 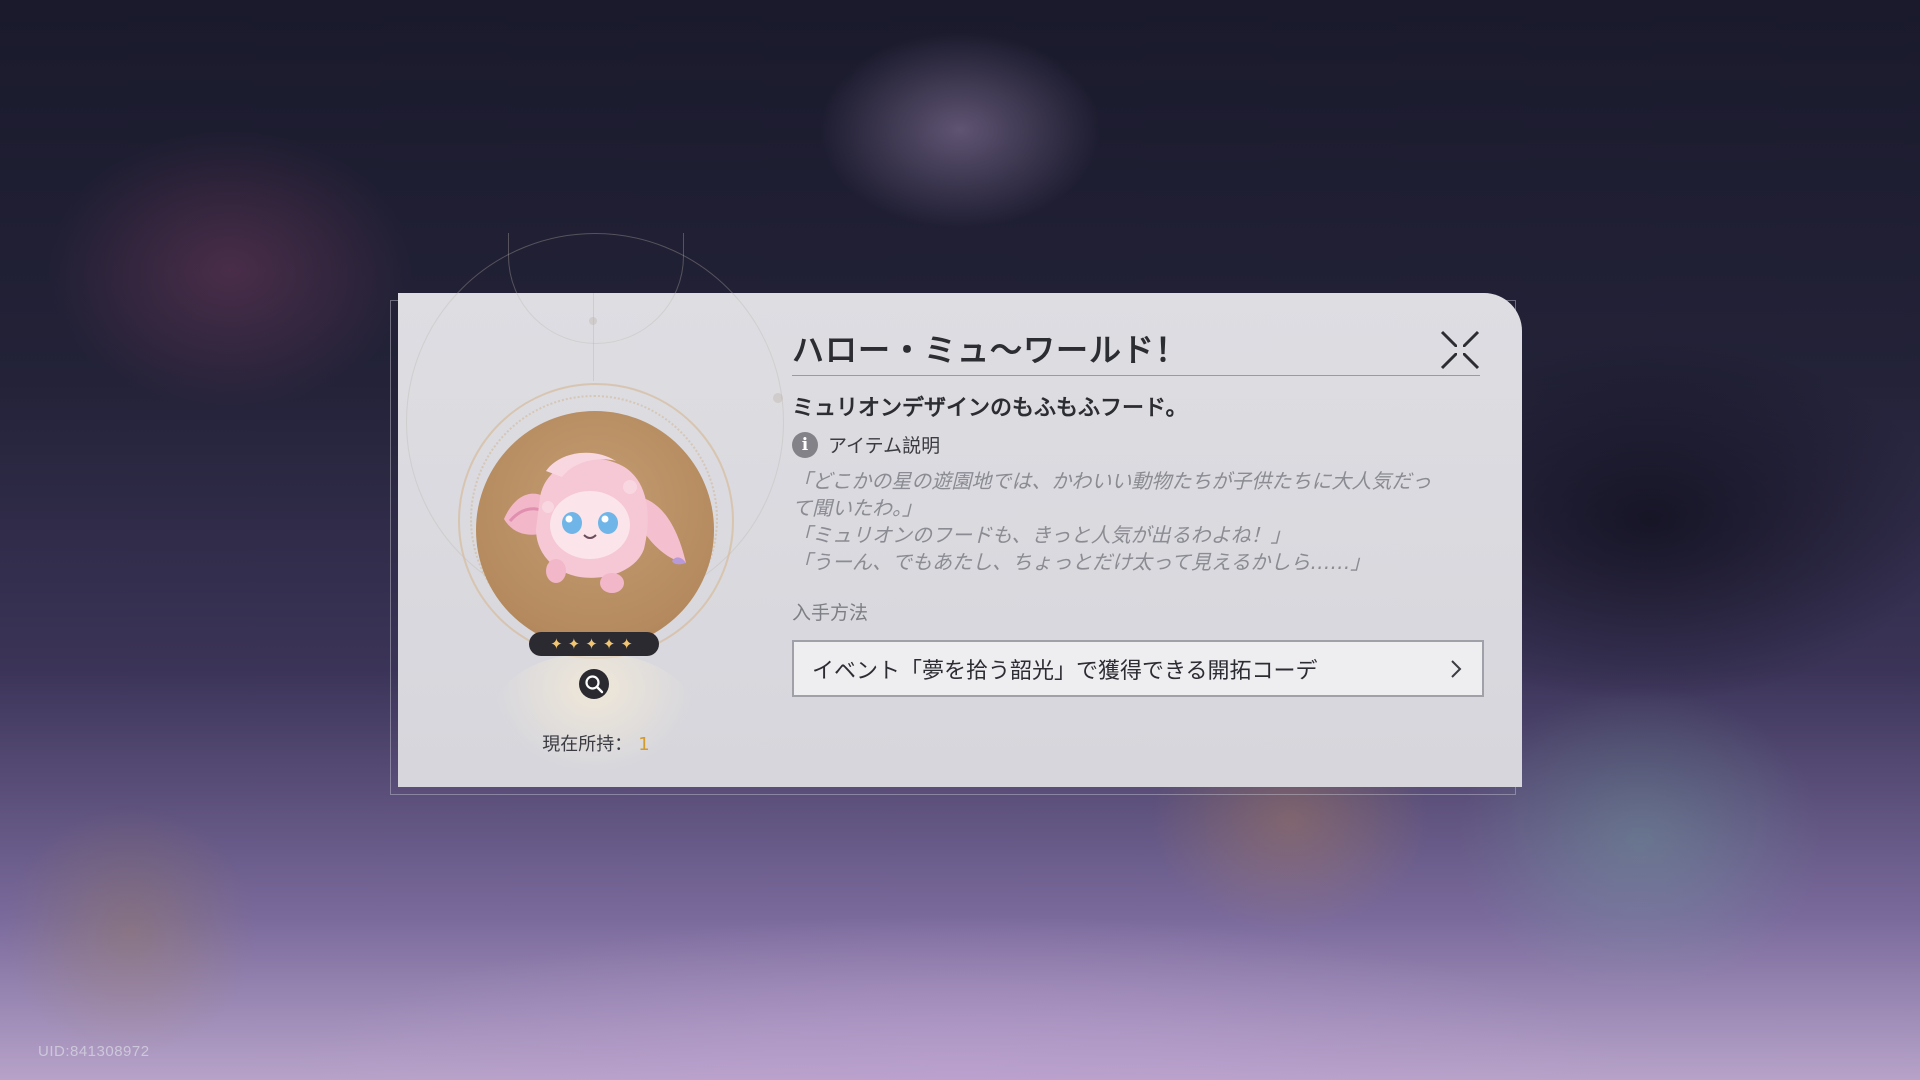 I want to click on owned-count: 1, so click(x=644, y=744).